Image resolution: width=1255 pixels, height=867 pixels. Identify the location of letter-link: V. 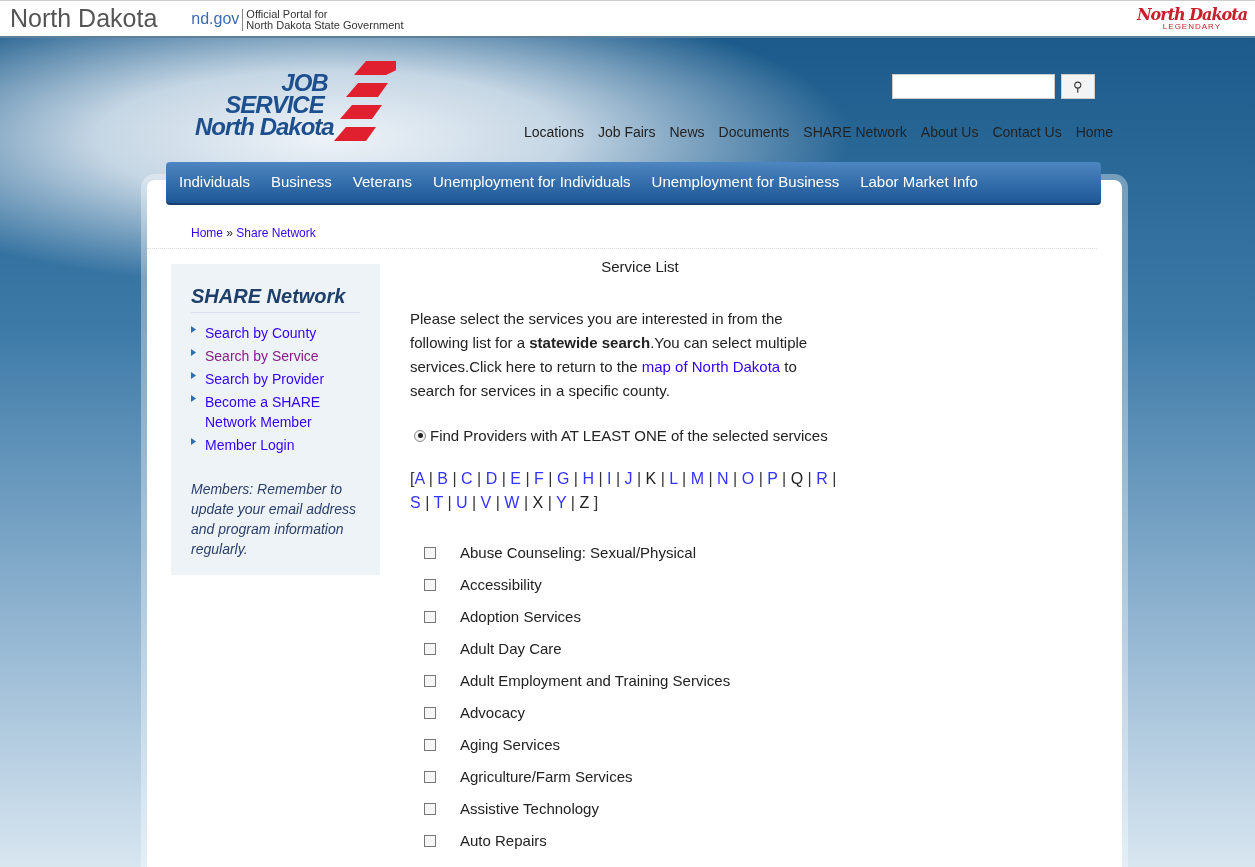
(486, 502).